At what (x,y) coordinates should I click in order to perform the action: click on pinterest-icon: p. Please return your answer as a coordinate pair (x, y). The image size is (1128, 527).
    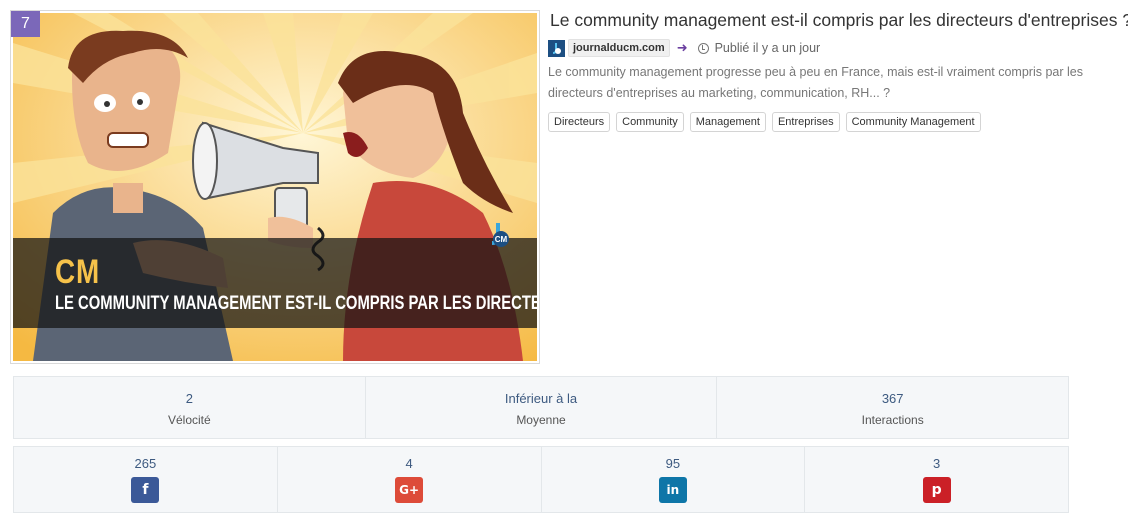
    Looking at the image, I should click on (936, 490).